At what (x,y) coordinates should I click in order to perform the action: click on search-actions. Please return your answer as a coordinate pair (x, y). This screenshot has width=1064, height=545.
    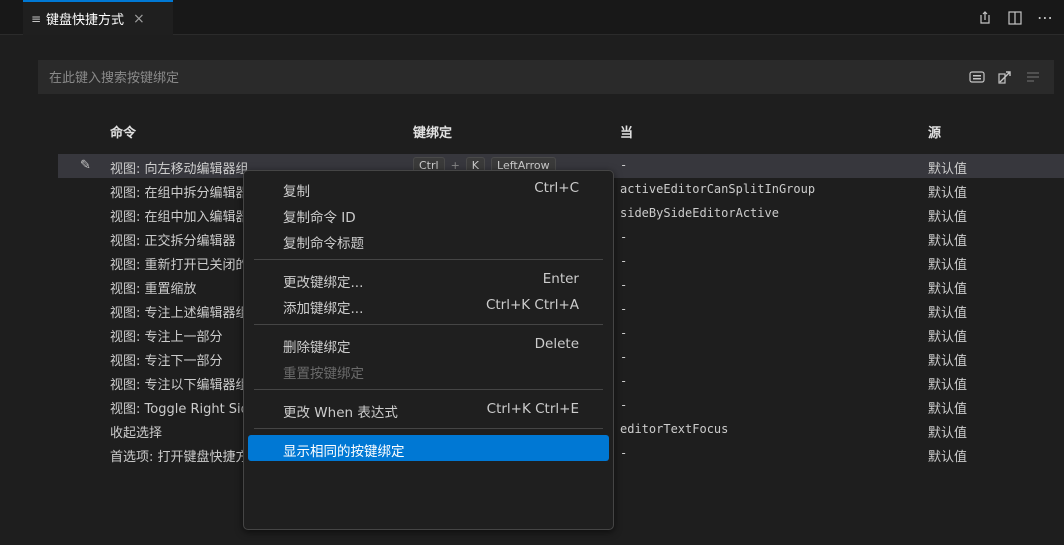
    Looking at the image, I should click on (1005, 77).